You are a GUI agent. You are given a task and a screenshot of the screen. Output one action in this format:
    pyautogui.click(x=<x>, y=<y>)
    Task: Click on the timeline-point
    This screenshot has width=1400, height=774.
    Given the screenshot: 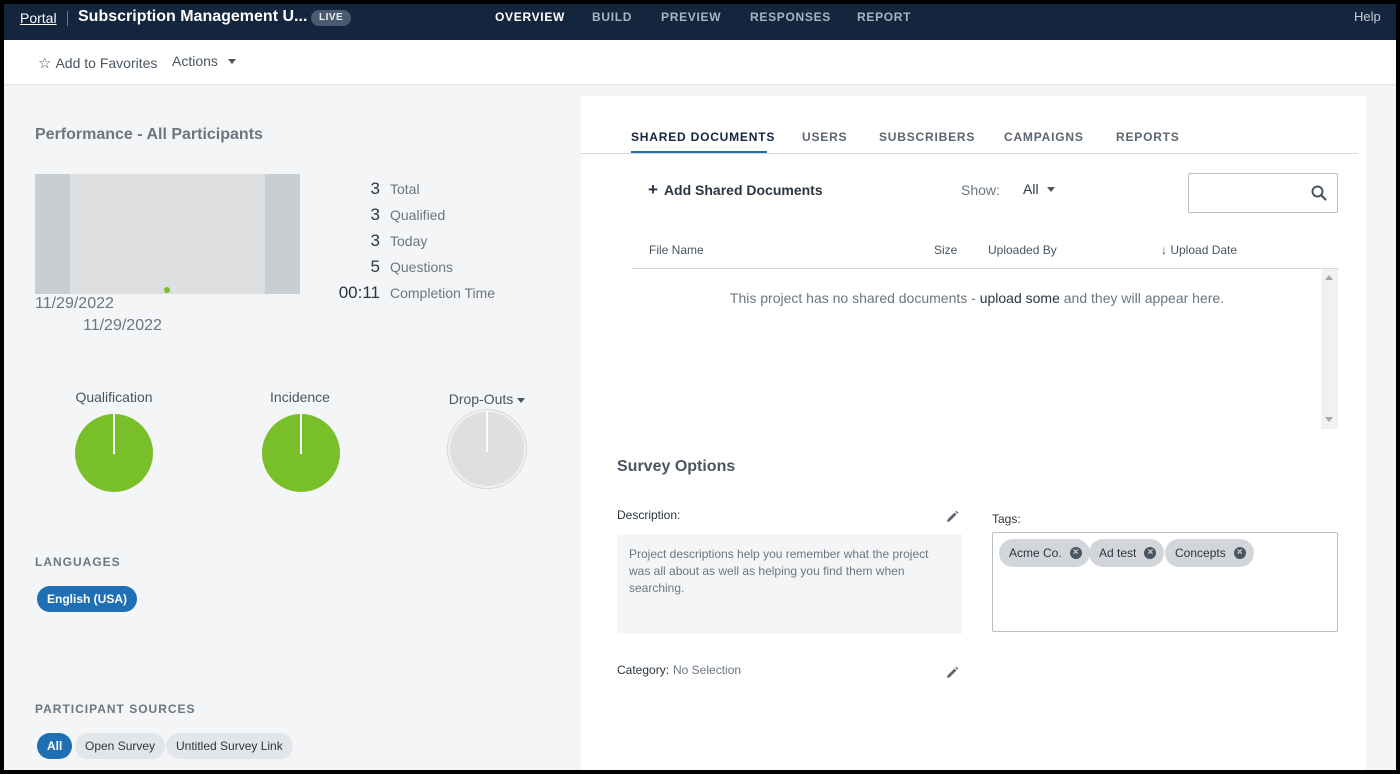 What is the action you would take?
    pyautogui.click(x=167, y=290)
    